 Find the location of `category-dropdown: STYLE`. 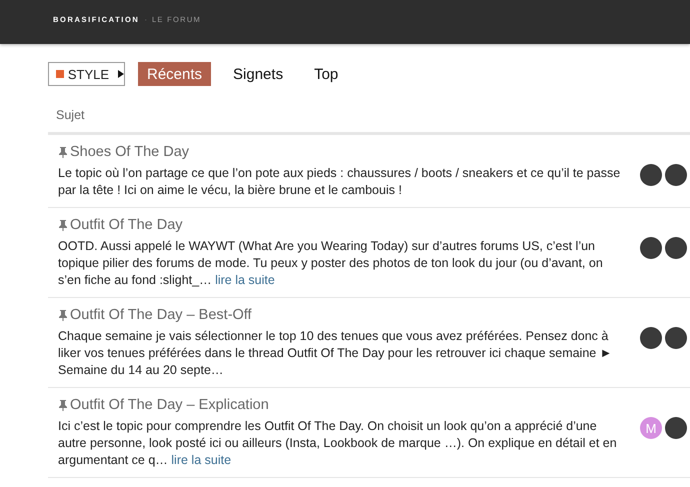

category-dropdown: STYLE is located at coordinates (86, 74).